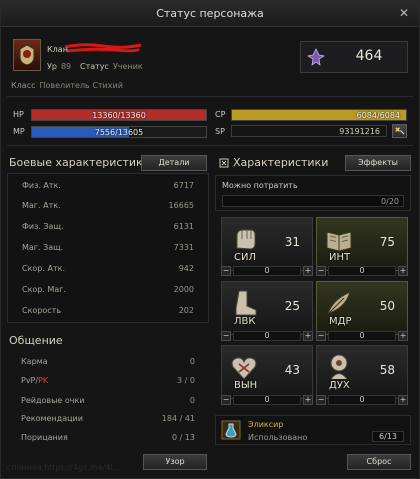 This screenshot has width=420, height=479. What do you see at coordinates (220, 131) in the screenshot?
I see `sp-label: SP` at bounding box center [220, 131].